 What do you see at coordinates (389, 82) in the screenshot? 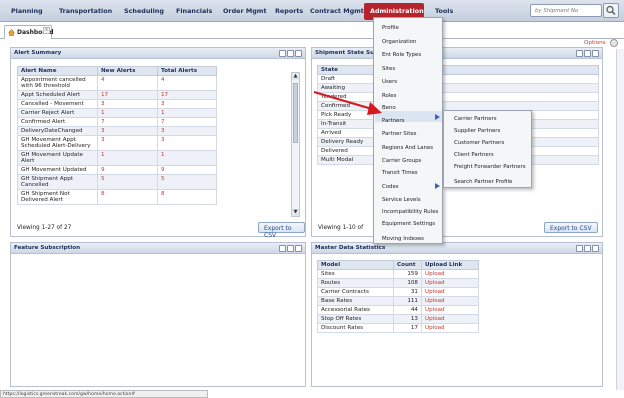
I see `menu-item: Users` at bounding box center [389, 82].